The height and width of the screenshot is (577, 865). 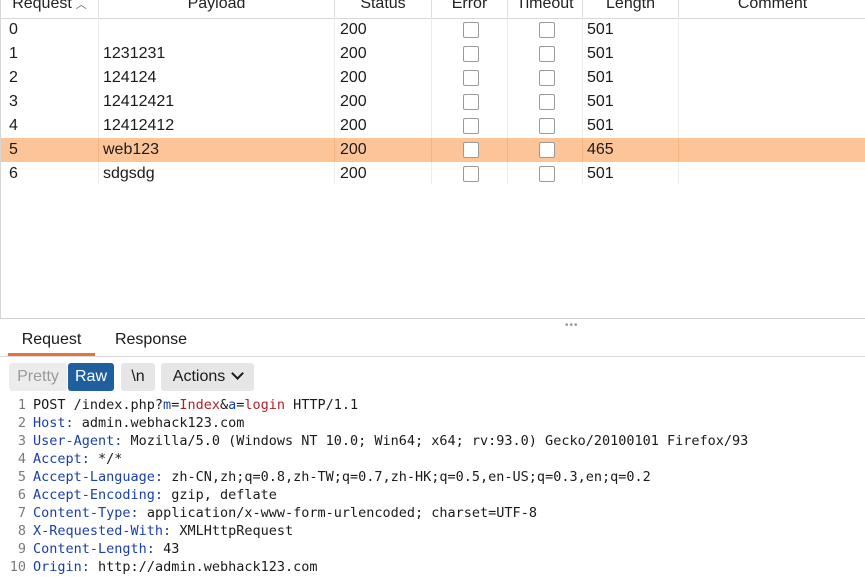 What do you see at coordinates (217, 9) in the screenshot?
I see `column-header-payload: Payload` at bounding box center [217, 9].